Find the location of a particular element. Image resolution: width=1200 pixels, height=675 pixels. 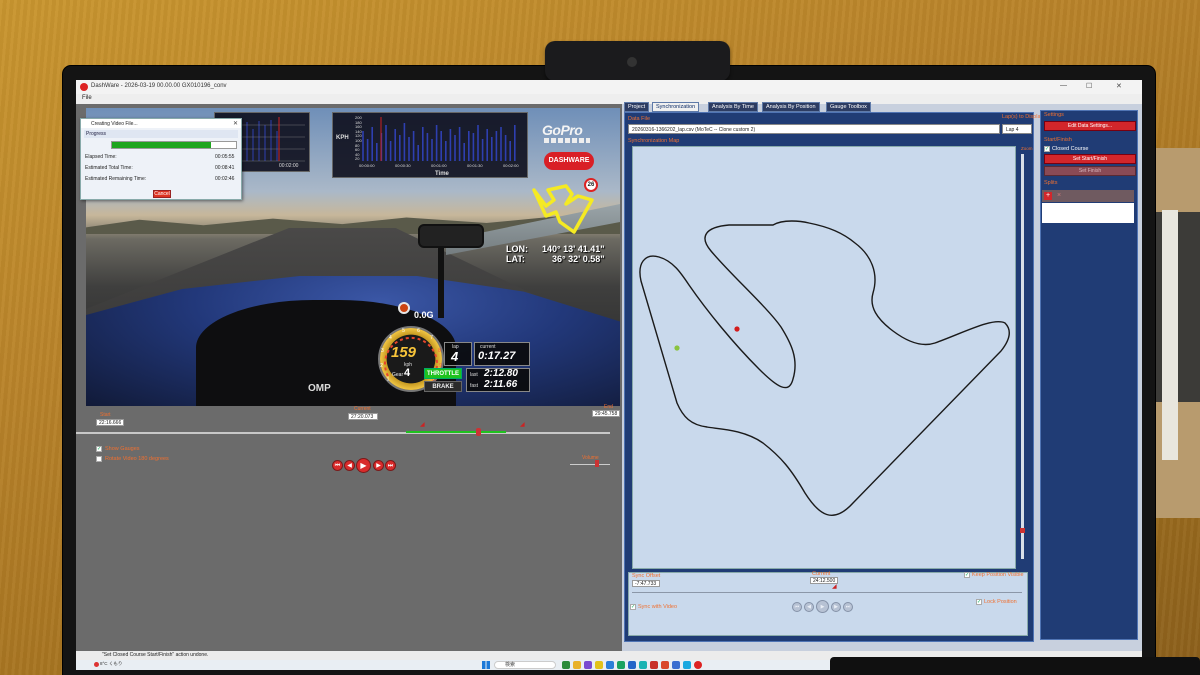

lon-value: 140° 13' 41.41" is located at coordinates (573, 249).